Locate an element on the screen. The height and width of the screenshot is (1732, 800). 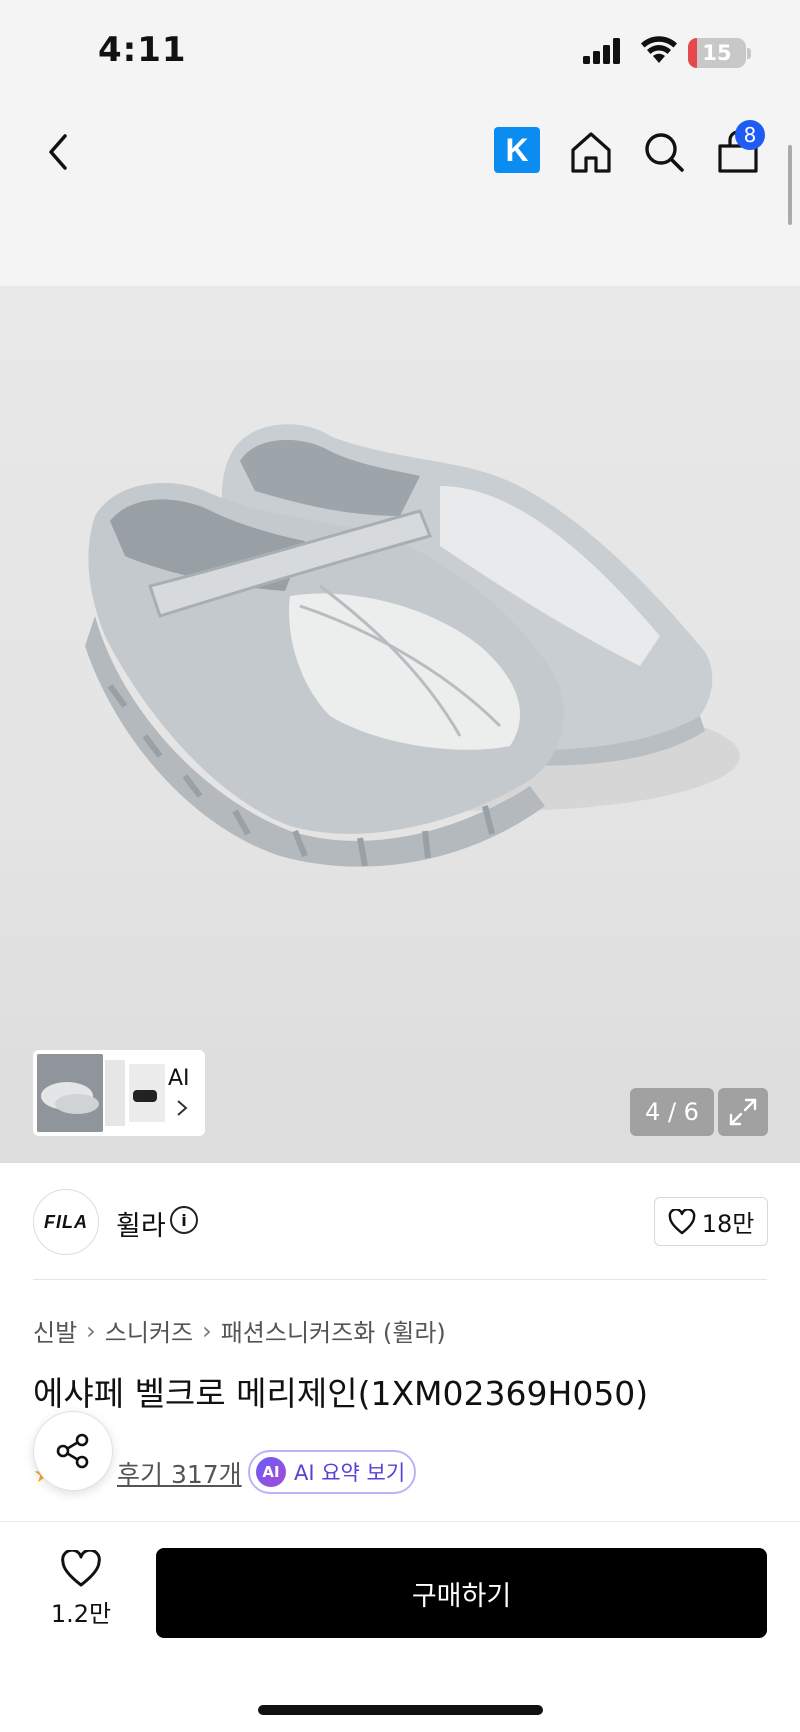
top-nav-bar: K is located at coordinates (400, 193).